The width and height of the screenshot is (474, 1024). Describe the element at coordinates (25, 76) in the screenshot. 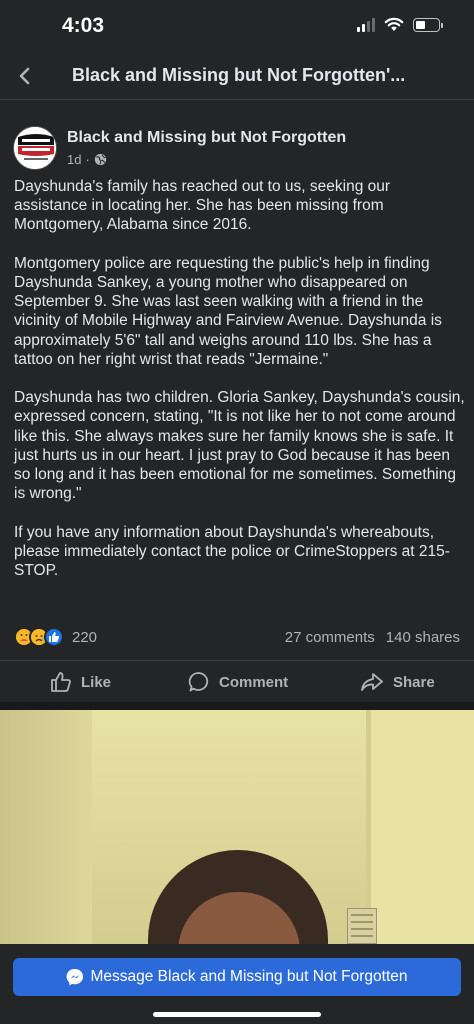

I see `chevron-left-icon` at that location.